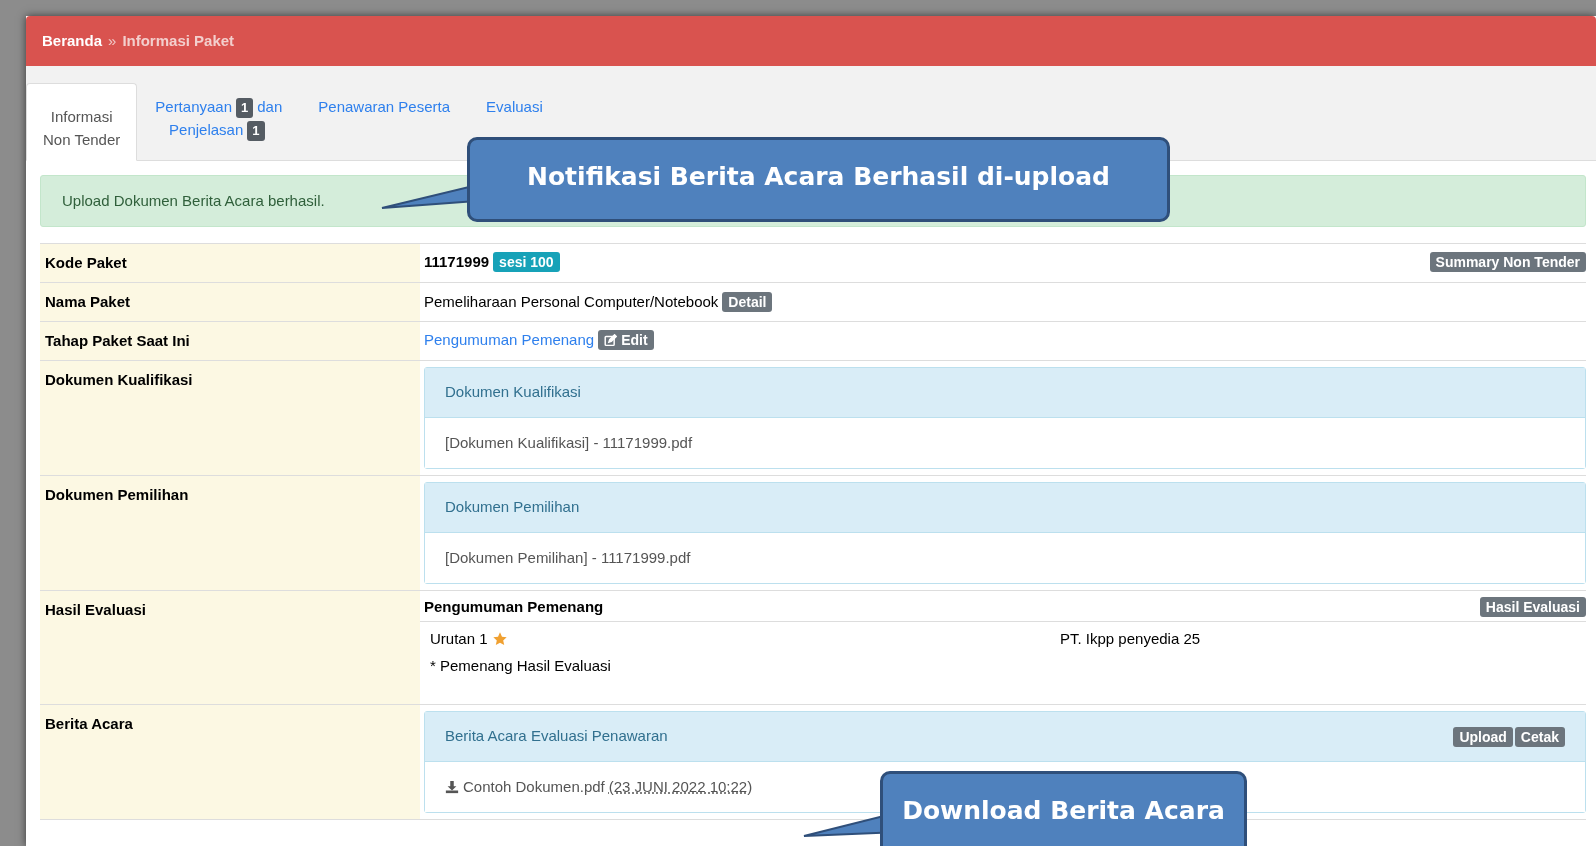  I want to click on field-label: Tahap Paket Saat Ini, so click(117, 340).